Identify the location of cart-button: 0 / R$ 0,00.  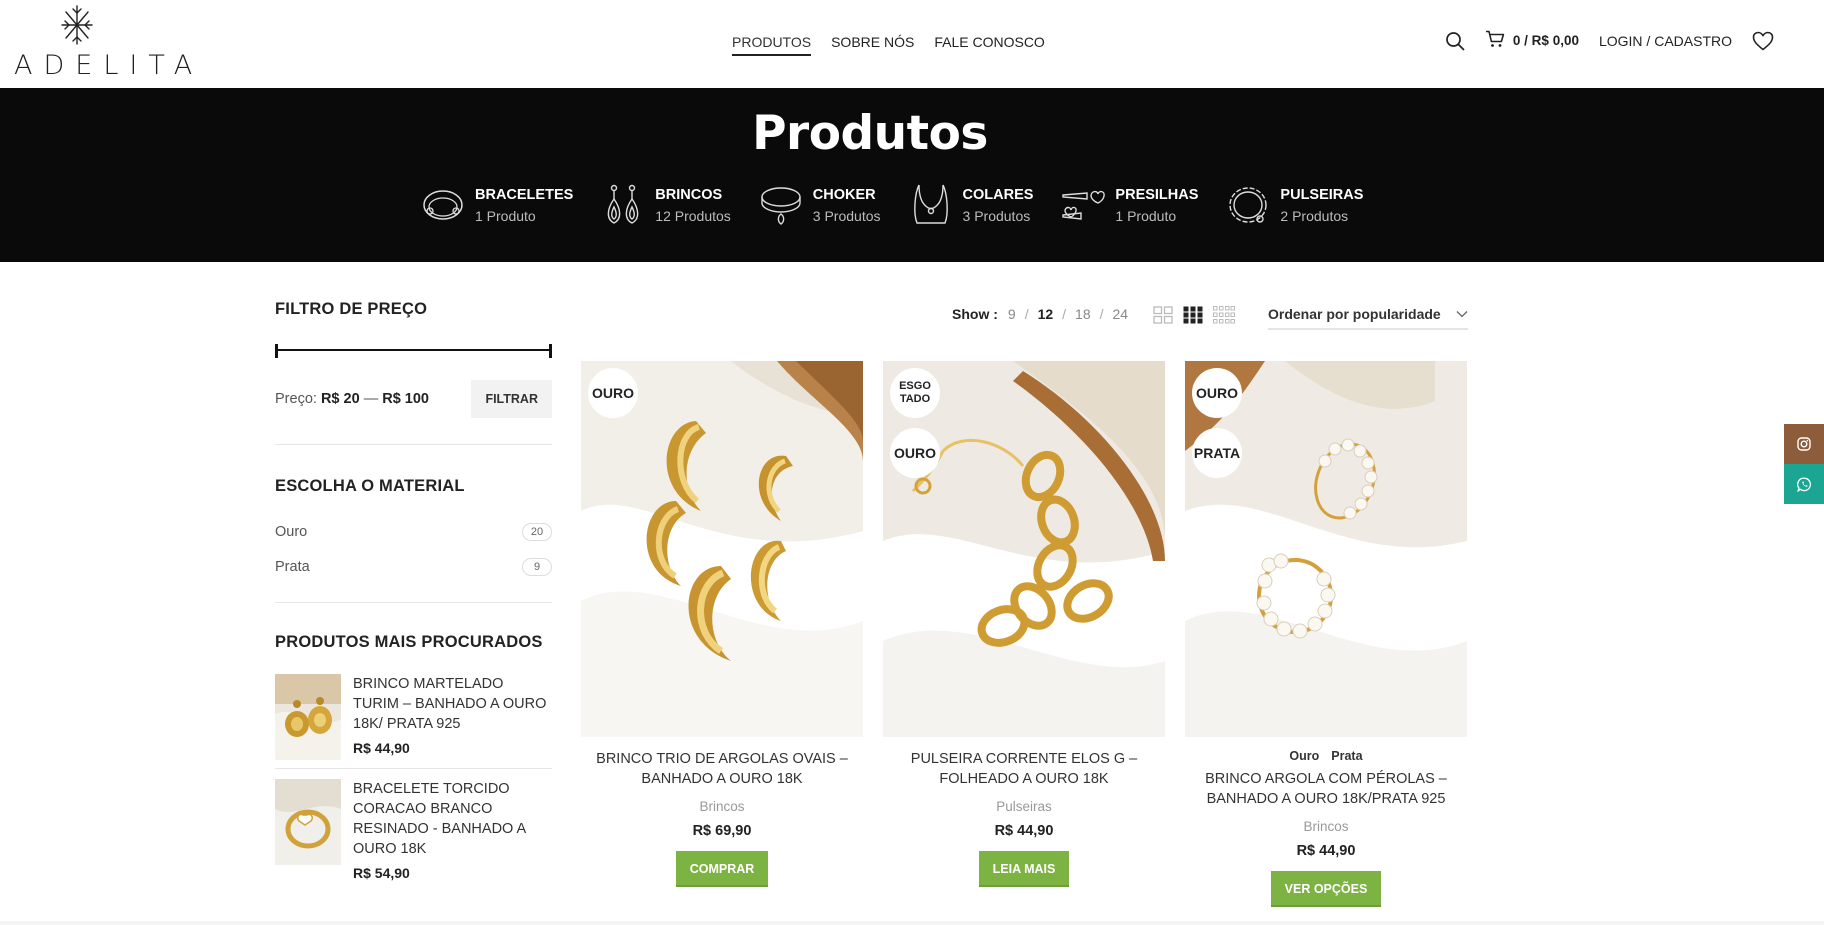
(1532, 40).